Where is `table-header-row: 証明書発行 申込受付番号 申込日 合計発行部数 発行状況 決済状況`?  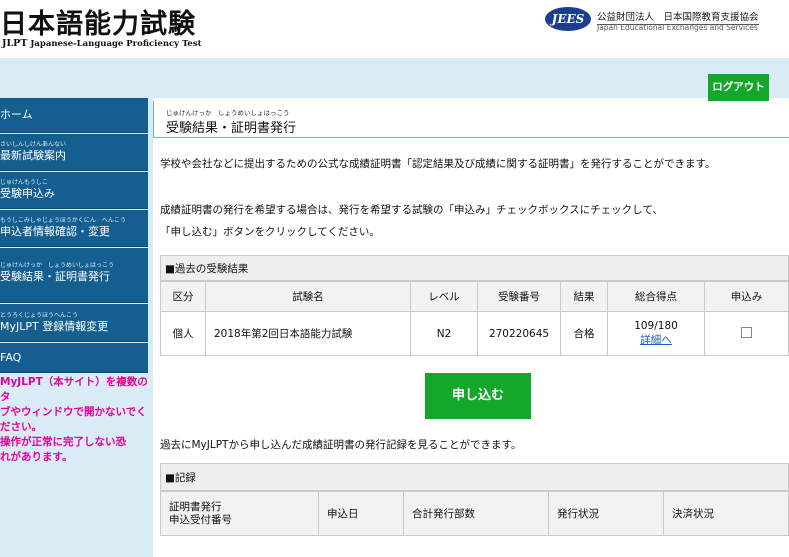 table-header-row: 証明書発行 申込受付番号 申込日 合計発行部数 発行状況 決済状況 is located at coordinates (474, 513).